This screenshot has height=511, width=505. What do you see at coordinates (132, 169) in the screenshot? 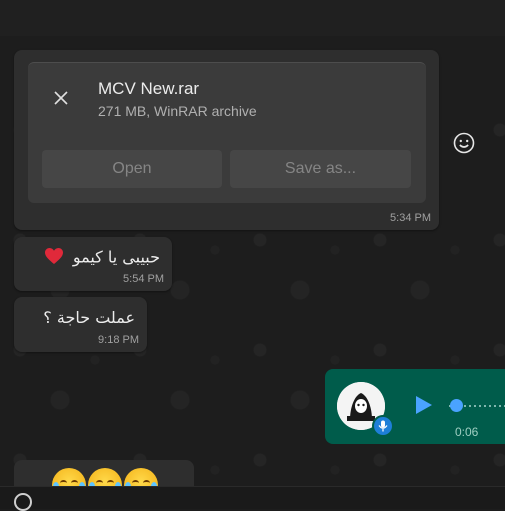
I see `open-button: Open` at bounding box center [132, 169].